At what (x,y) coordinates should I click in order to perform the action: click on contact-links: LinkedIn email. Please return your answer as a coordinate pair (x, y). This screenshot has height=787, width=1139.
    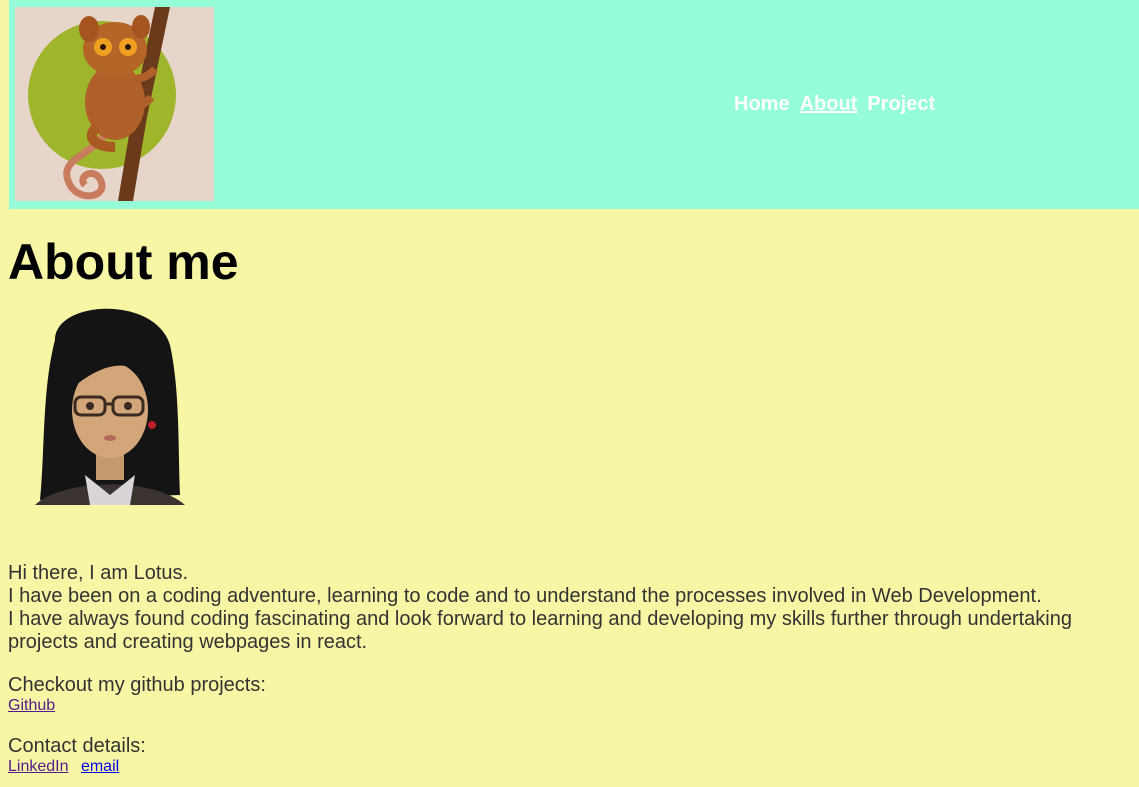
    Looking at the image, I should click on (67, 766).